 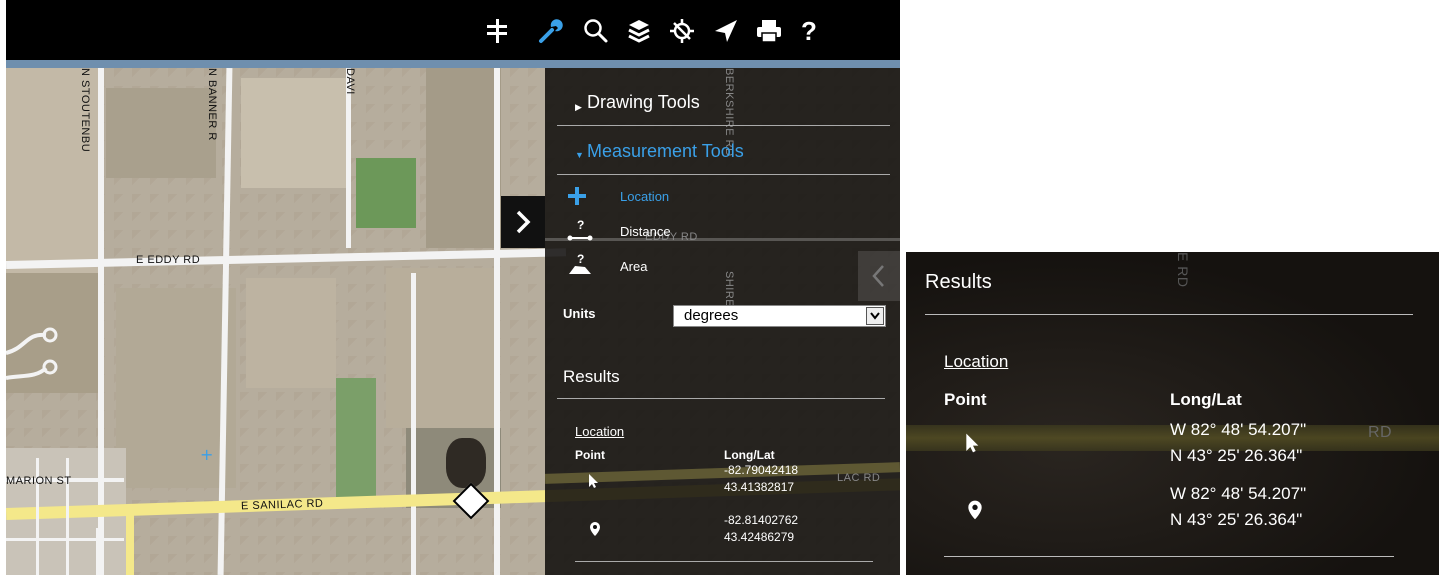 I want to click on area-tool-icon: ?, so click(x=580, y=267).